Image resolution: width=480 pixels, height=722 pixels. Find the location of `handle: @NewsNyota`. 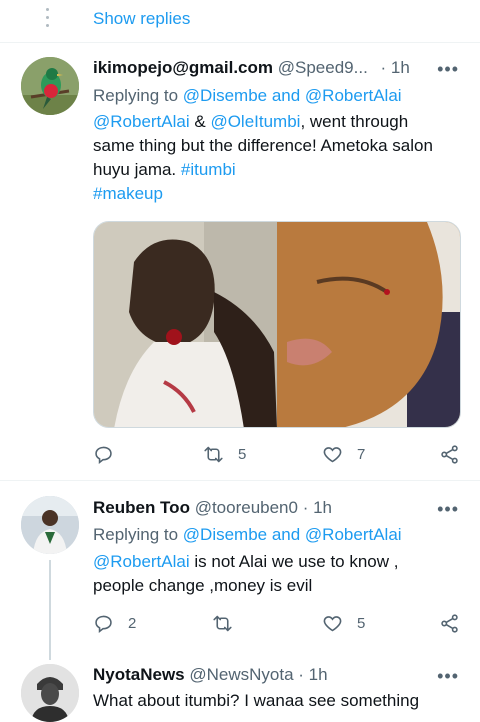

handle: @NewsNyota is located at coordinates (241, 674).